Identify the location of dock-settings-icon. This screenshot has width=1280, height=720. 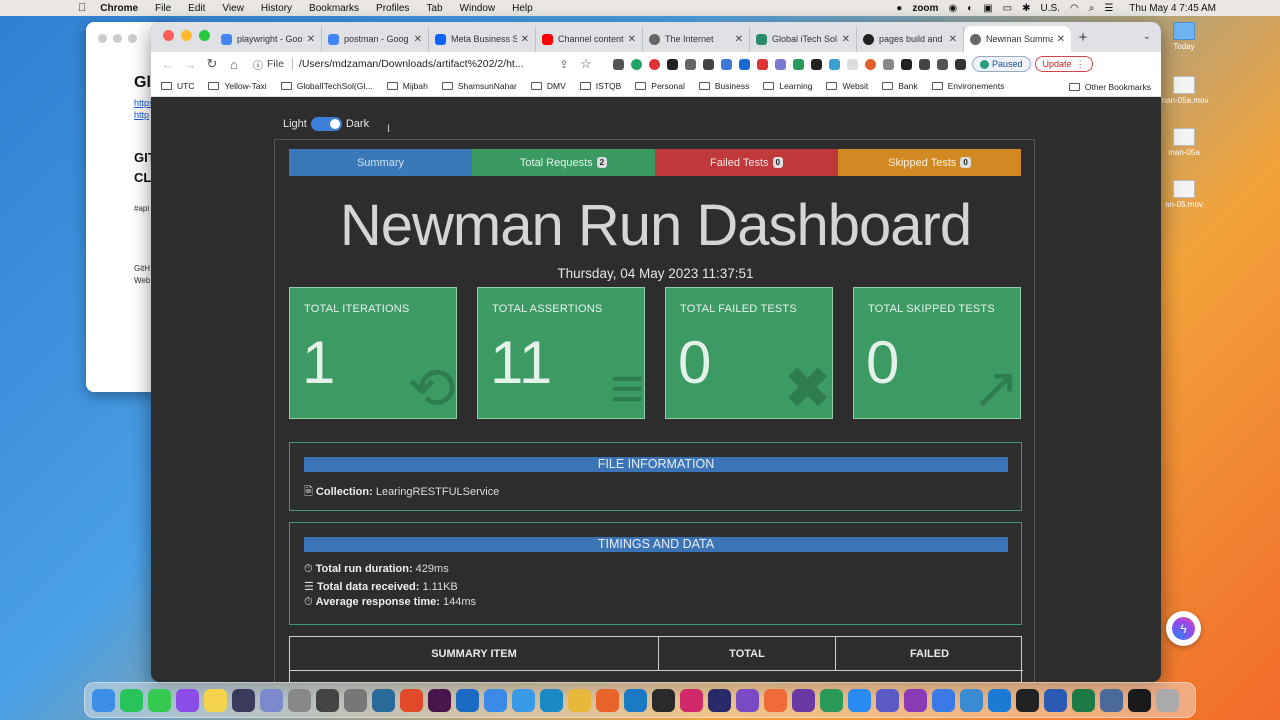
(355, 700).